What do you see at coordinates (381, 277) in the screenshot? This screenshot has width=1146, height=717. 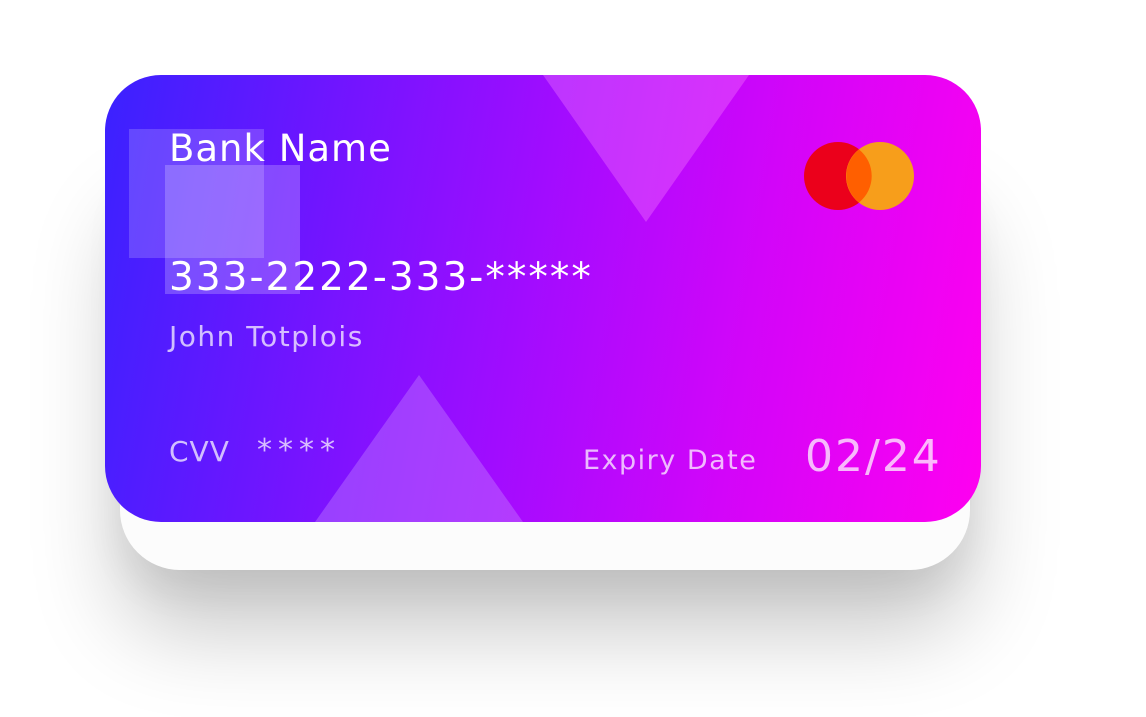 I see `card-number: 333-2222-333-*****` at bounding box center [381, 277].